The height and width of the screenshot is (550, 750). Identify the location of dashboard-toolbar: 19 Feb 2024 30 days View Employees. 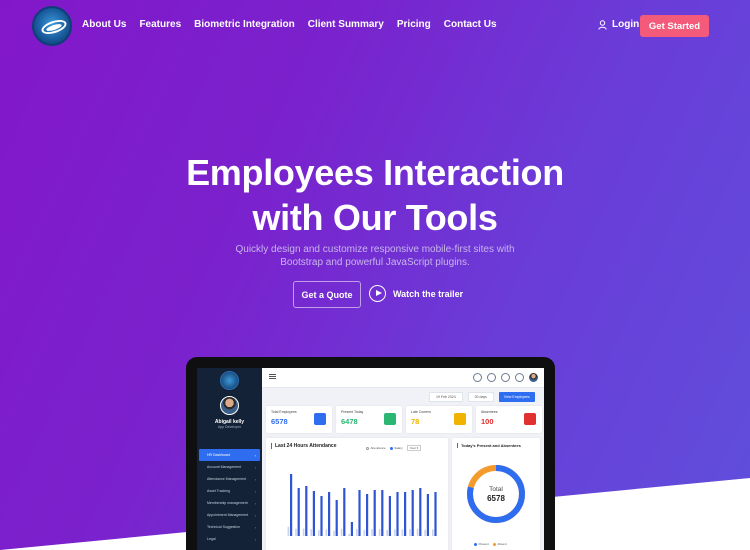
(482, 397).